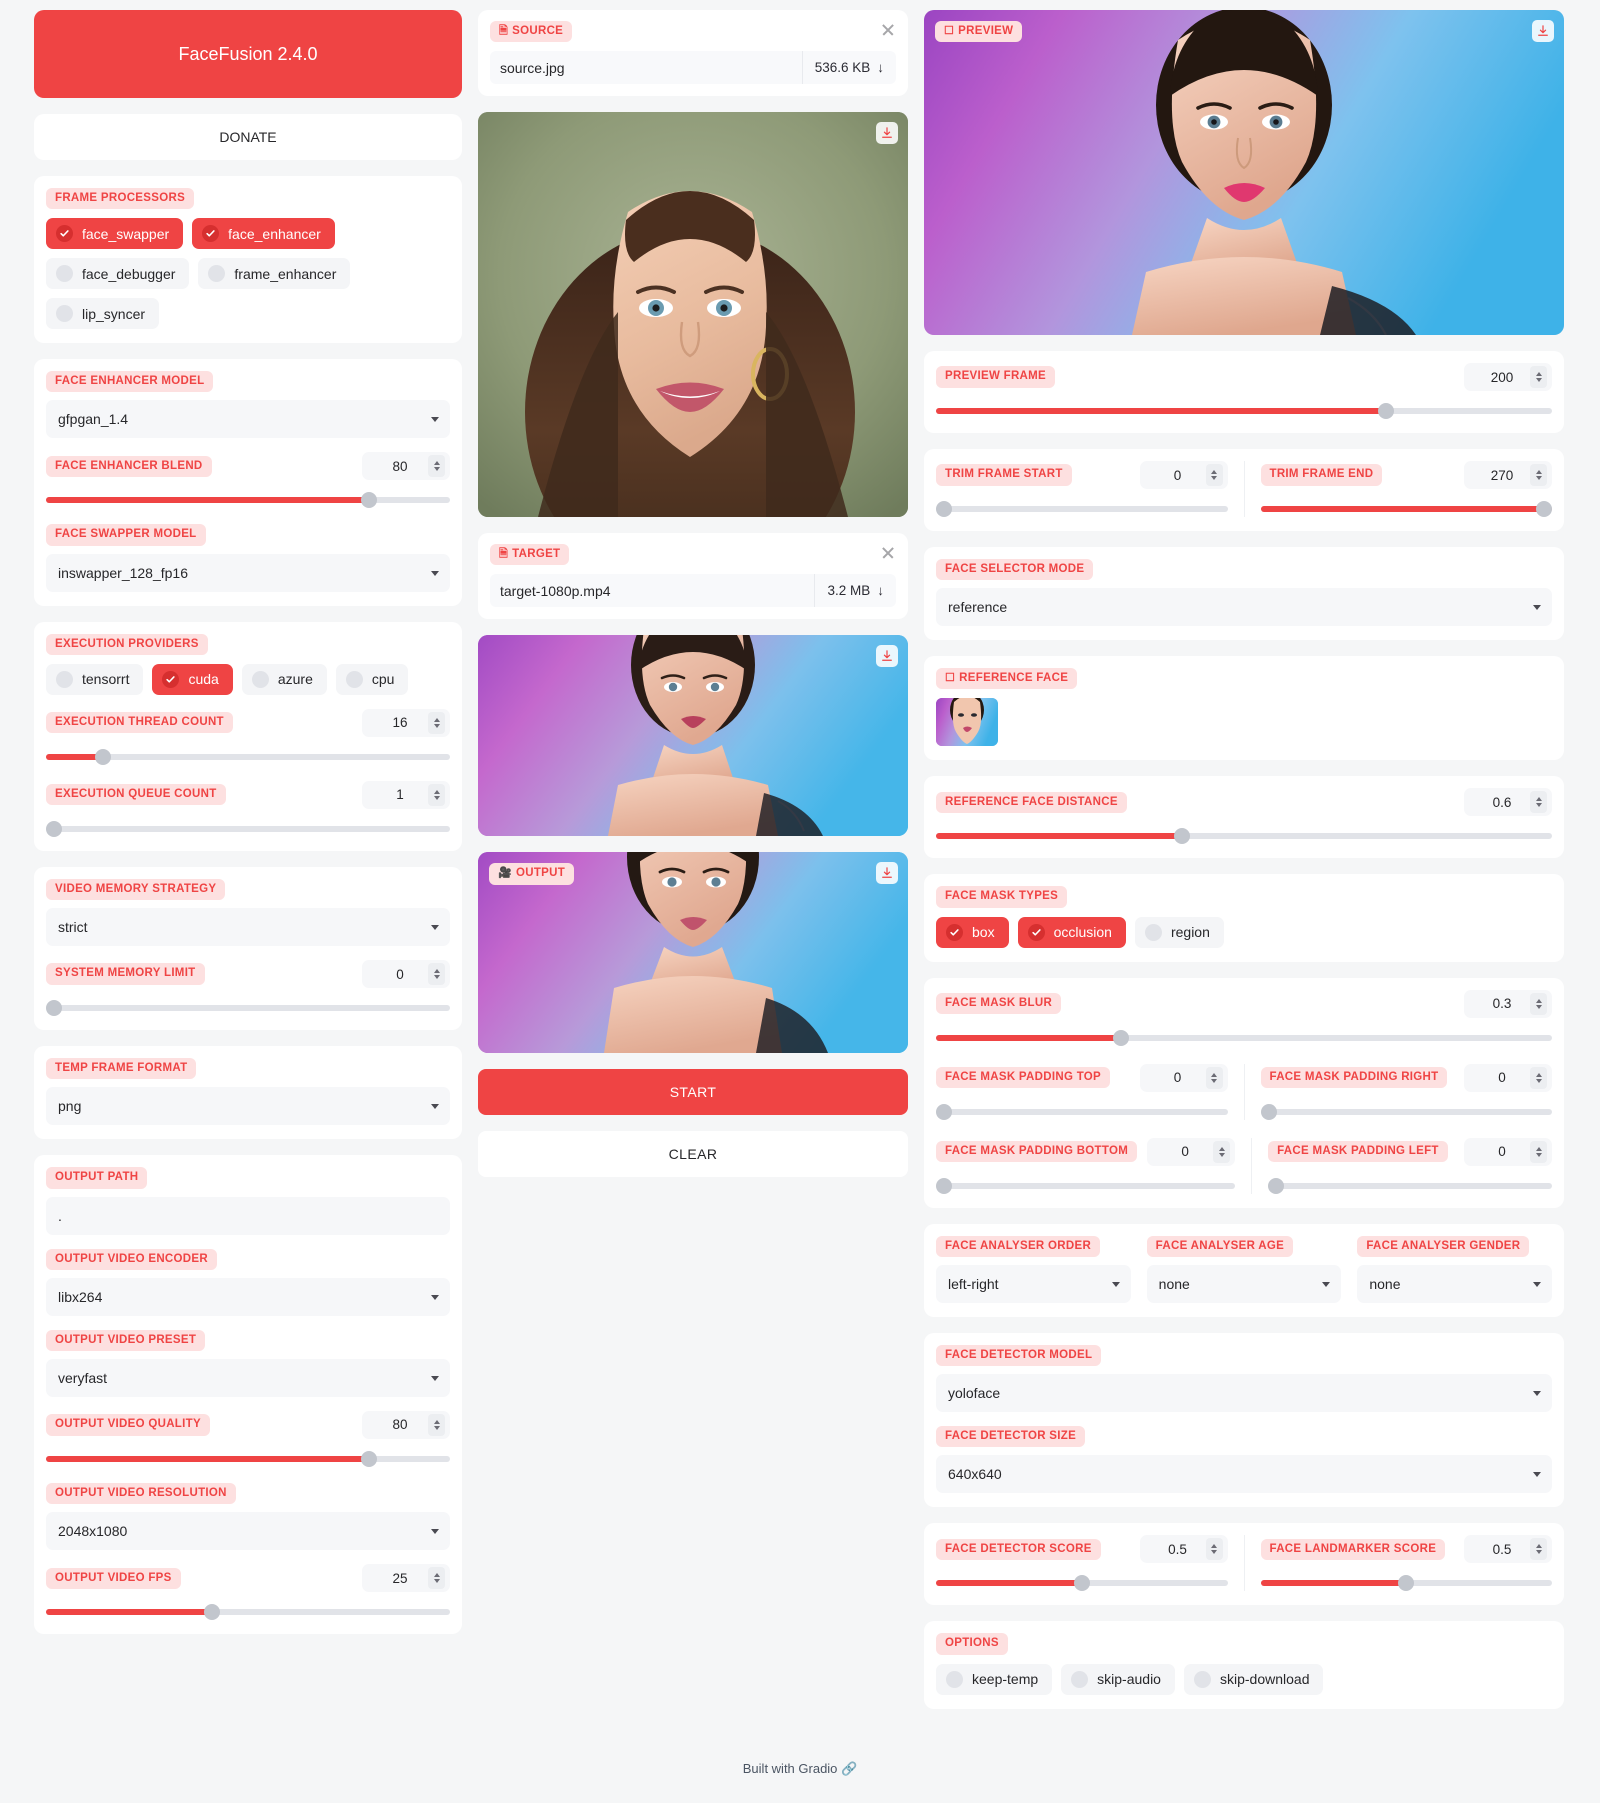 This screenshot has width=1600, height=1803. I want to click on temp-frame-format-select: png, so click(248, 1106).